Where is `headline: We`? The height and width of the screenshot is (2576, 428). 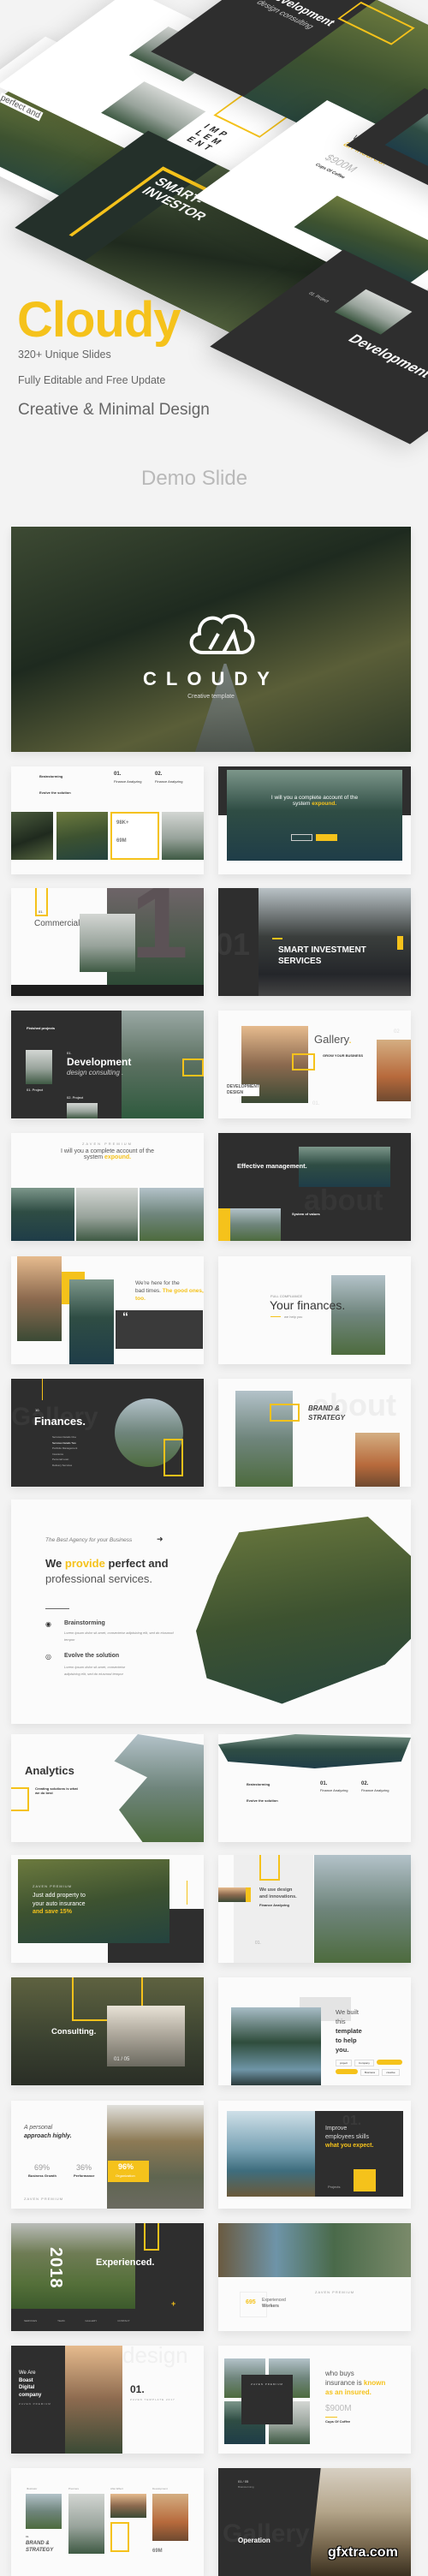
headline: We is located at coordinates (55, 1563).